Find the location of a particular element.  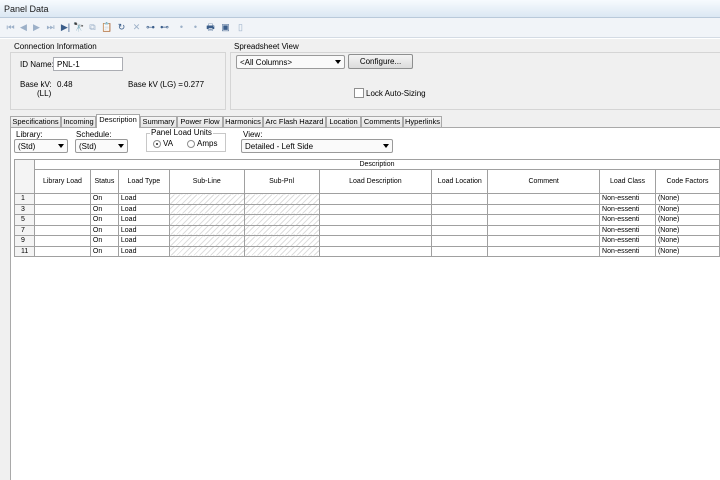

table-row: 5 On Load Non-essenti (None) is located at coordinates (367, 220).